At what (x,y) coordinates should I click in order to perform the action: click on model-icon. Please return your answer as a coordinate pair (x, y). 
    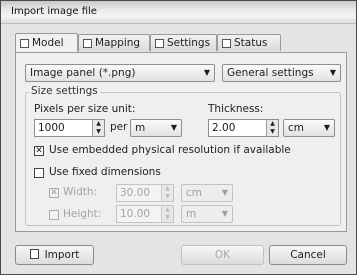
    Looking at the image, I should click on (24, 43).